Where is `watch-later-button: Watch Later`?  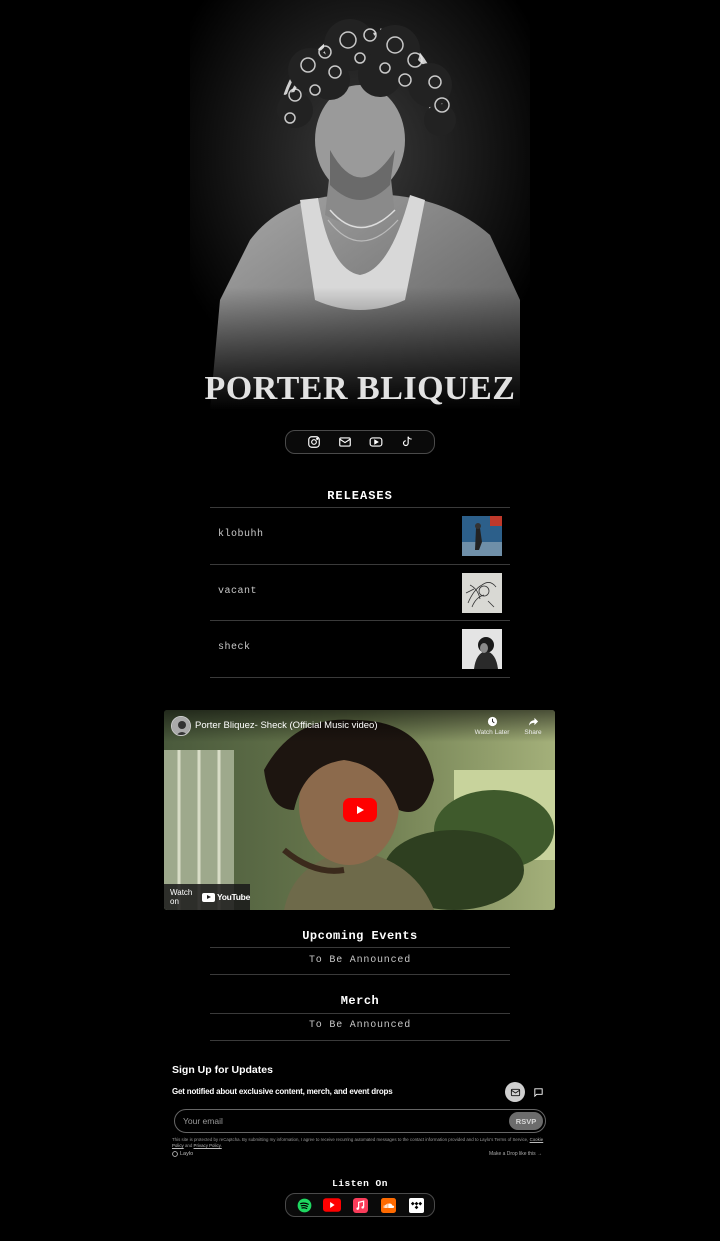 watch-later-button: Watch Later is located at coordinates (492, 726).